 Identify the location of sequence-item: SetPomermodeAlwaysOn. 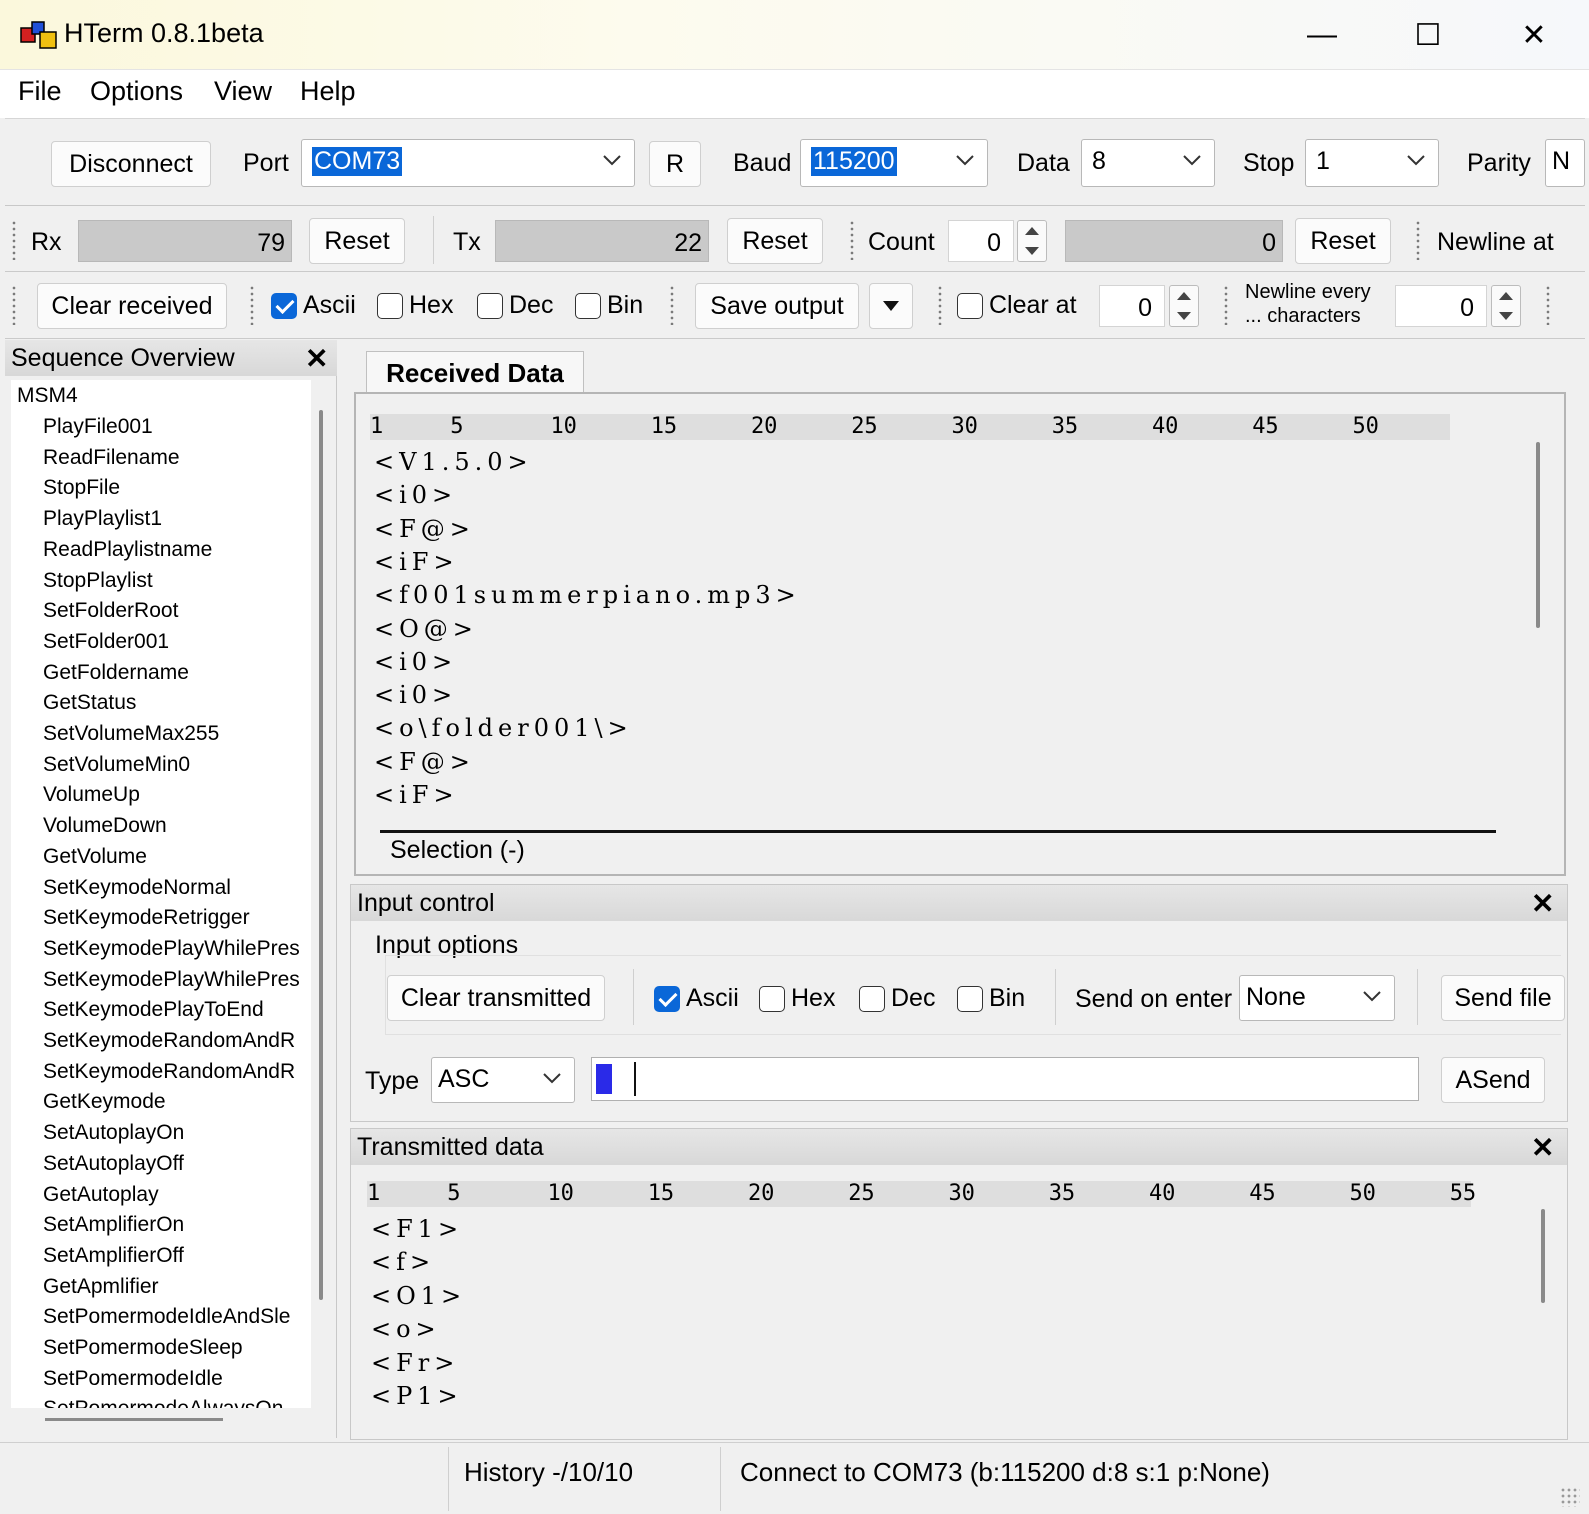
(163, 1402).